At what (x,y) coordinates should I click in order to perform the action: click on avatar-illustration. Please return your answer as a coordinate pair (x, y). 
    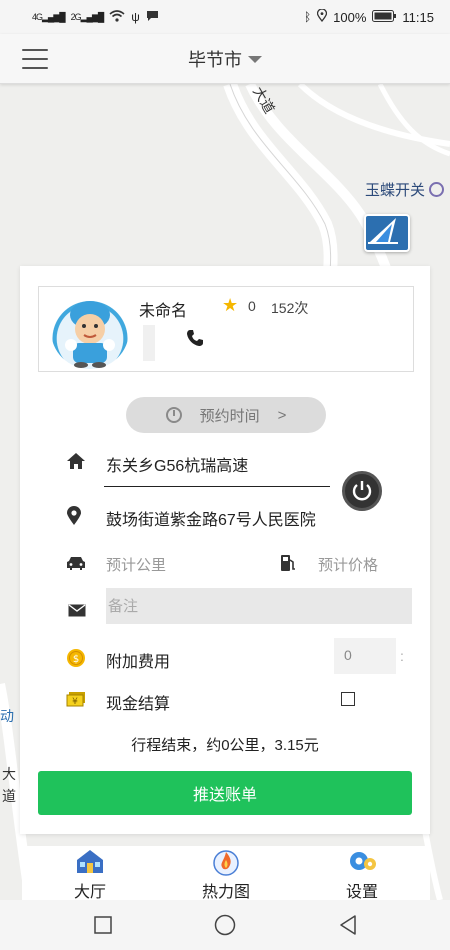
    Looking at the image, I should click on (90, 334).